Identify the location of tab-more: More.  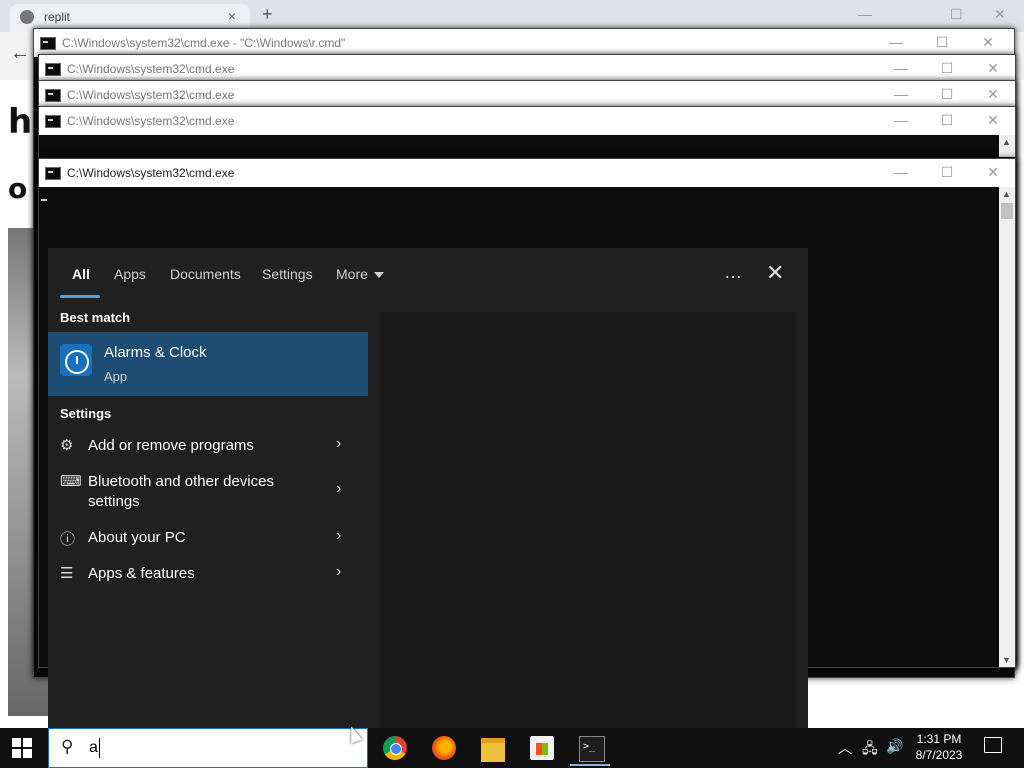
(360, 274).